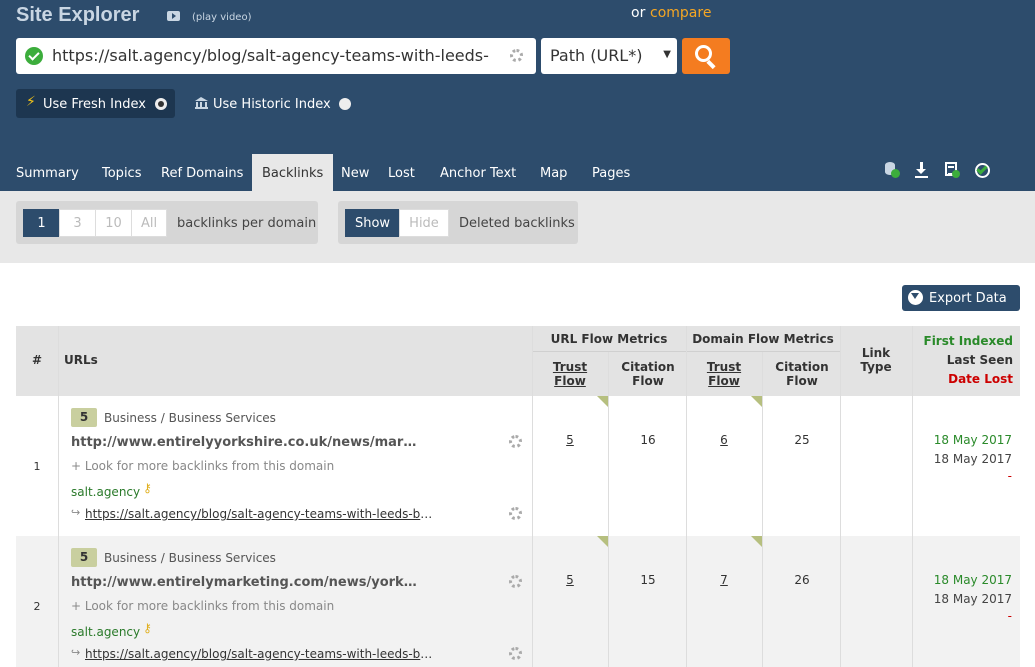  Describe the element at coordinates (982, 169) in the screenshot. I see `check-target-icon` at that location.